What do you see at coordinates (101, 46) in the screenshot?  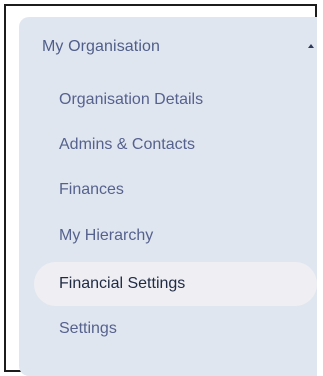 I see `section-title: My Organisation` at bounding box center [101, 46].